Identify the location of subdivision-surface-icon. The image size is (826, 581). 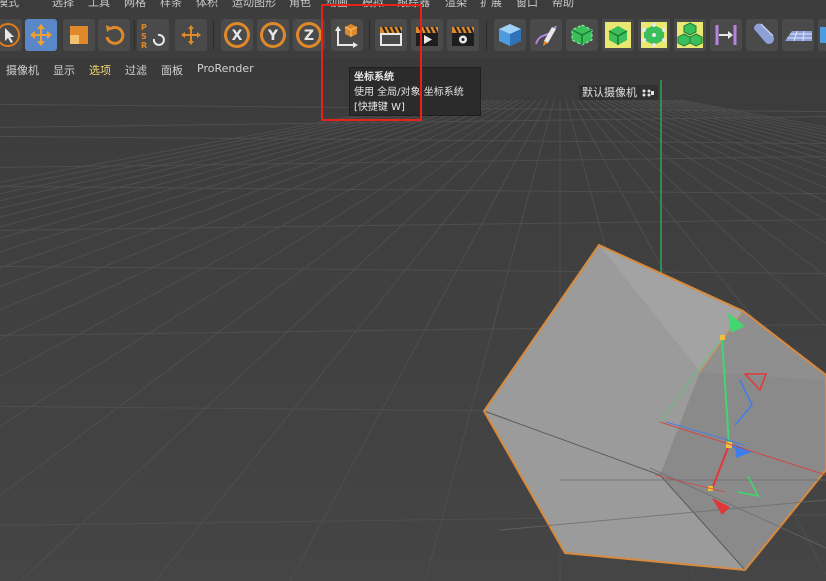
(582, 35).